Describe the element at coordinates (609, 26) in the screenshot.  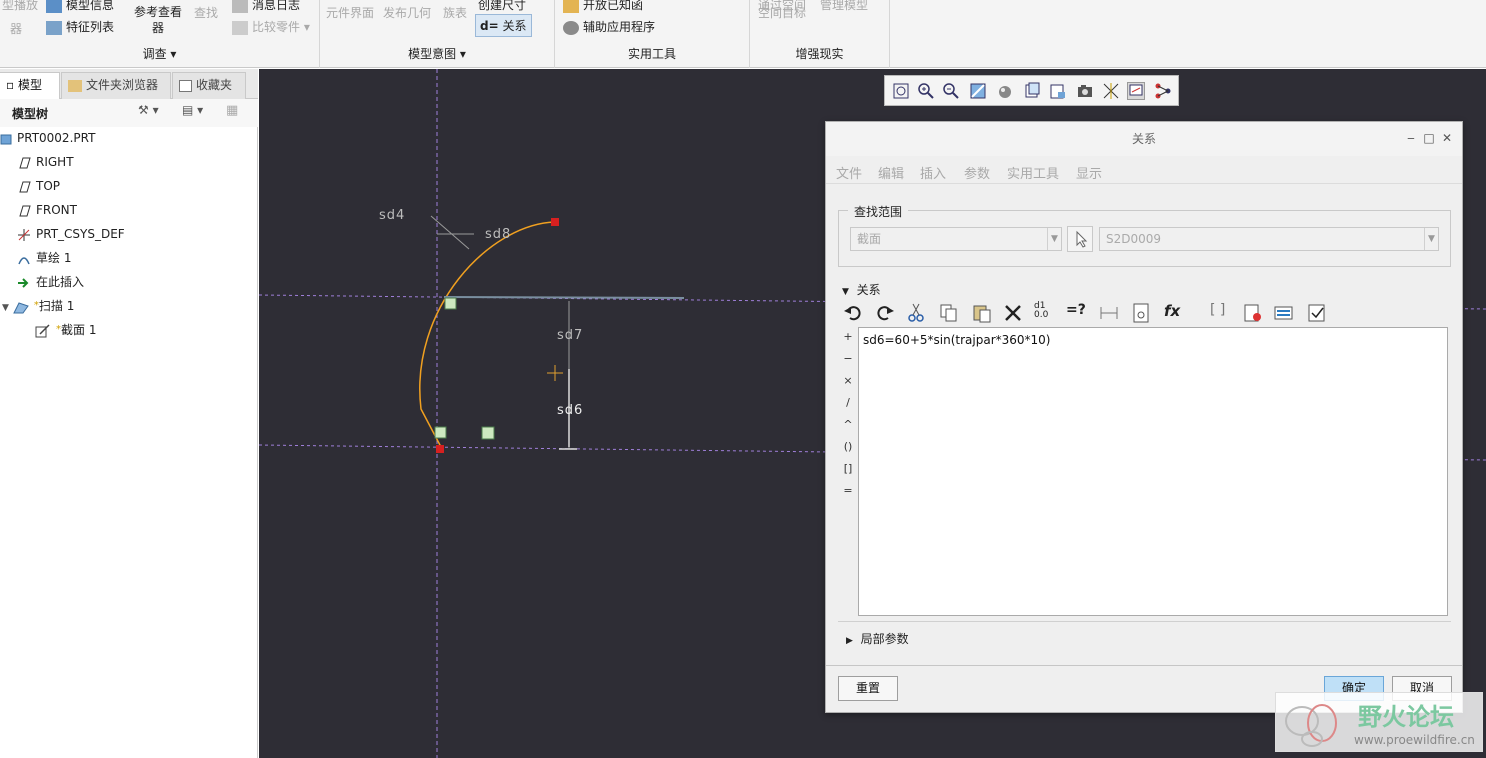
I see `ribbon-item-aux-apps: 辅助应用程序` at that location.